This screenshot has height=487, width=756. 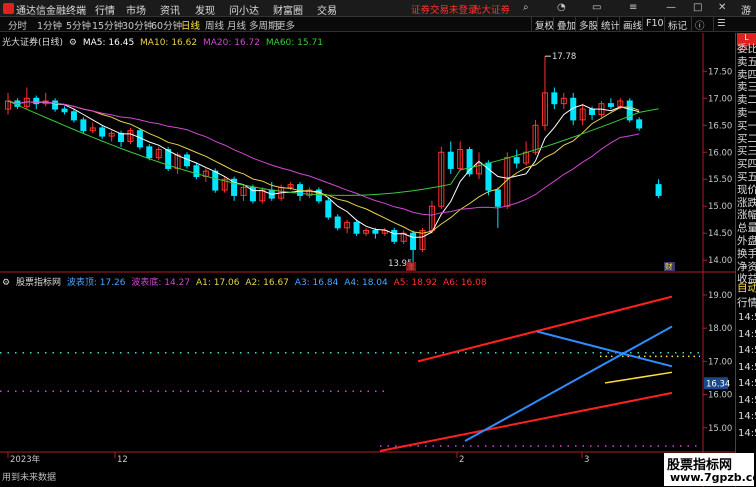 What do you see at coordinates (33, 43) in the screenshot?
I see `stock-name-label: 光大证券(日线)` at bounding box center [33, 43].